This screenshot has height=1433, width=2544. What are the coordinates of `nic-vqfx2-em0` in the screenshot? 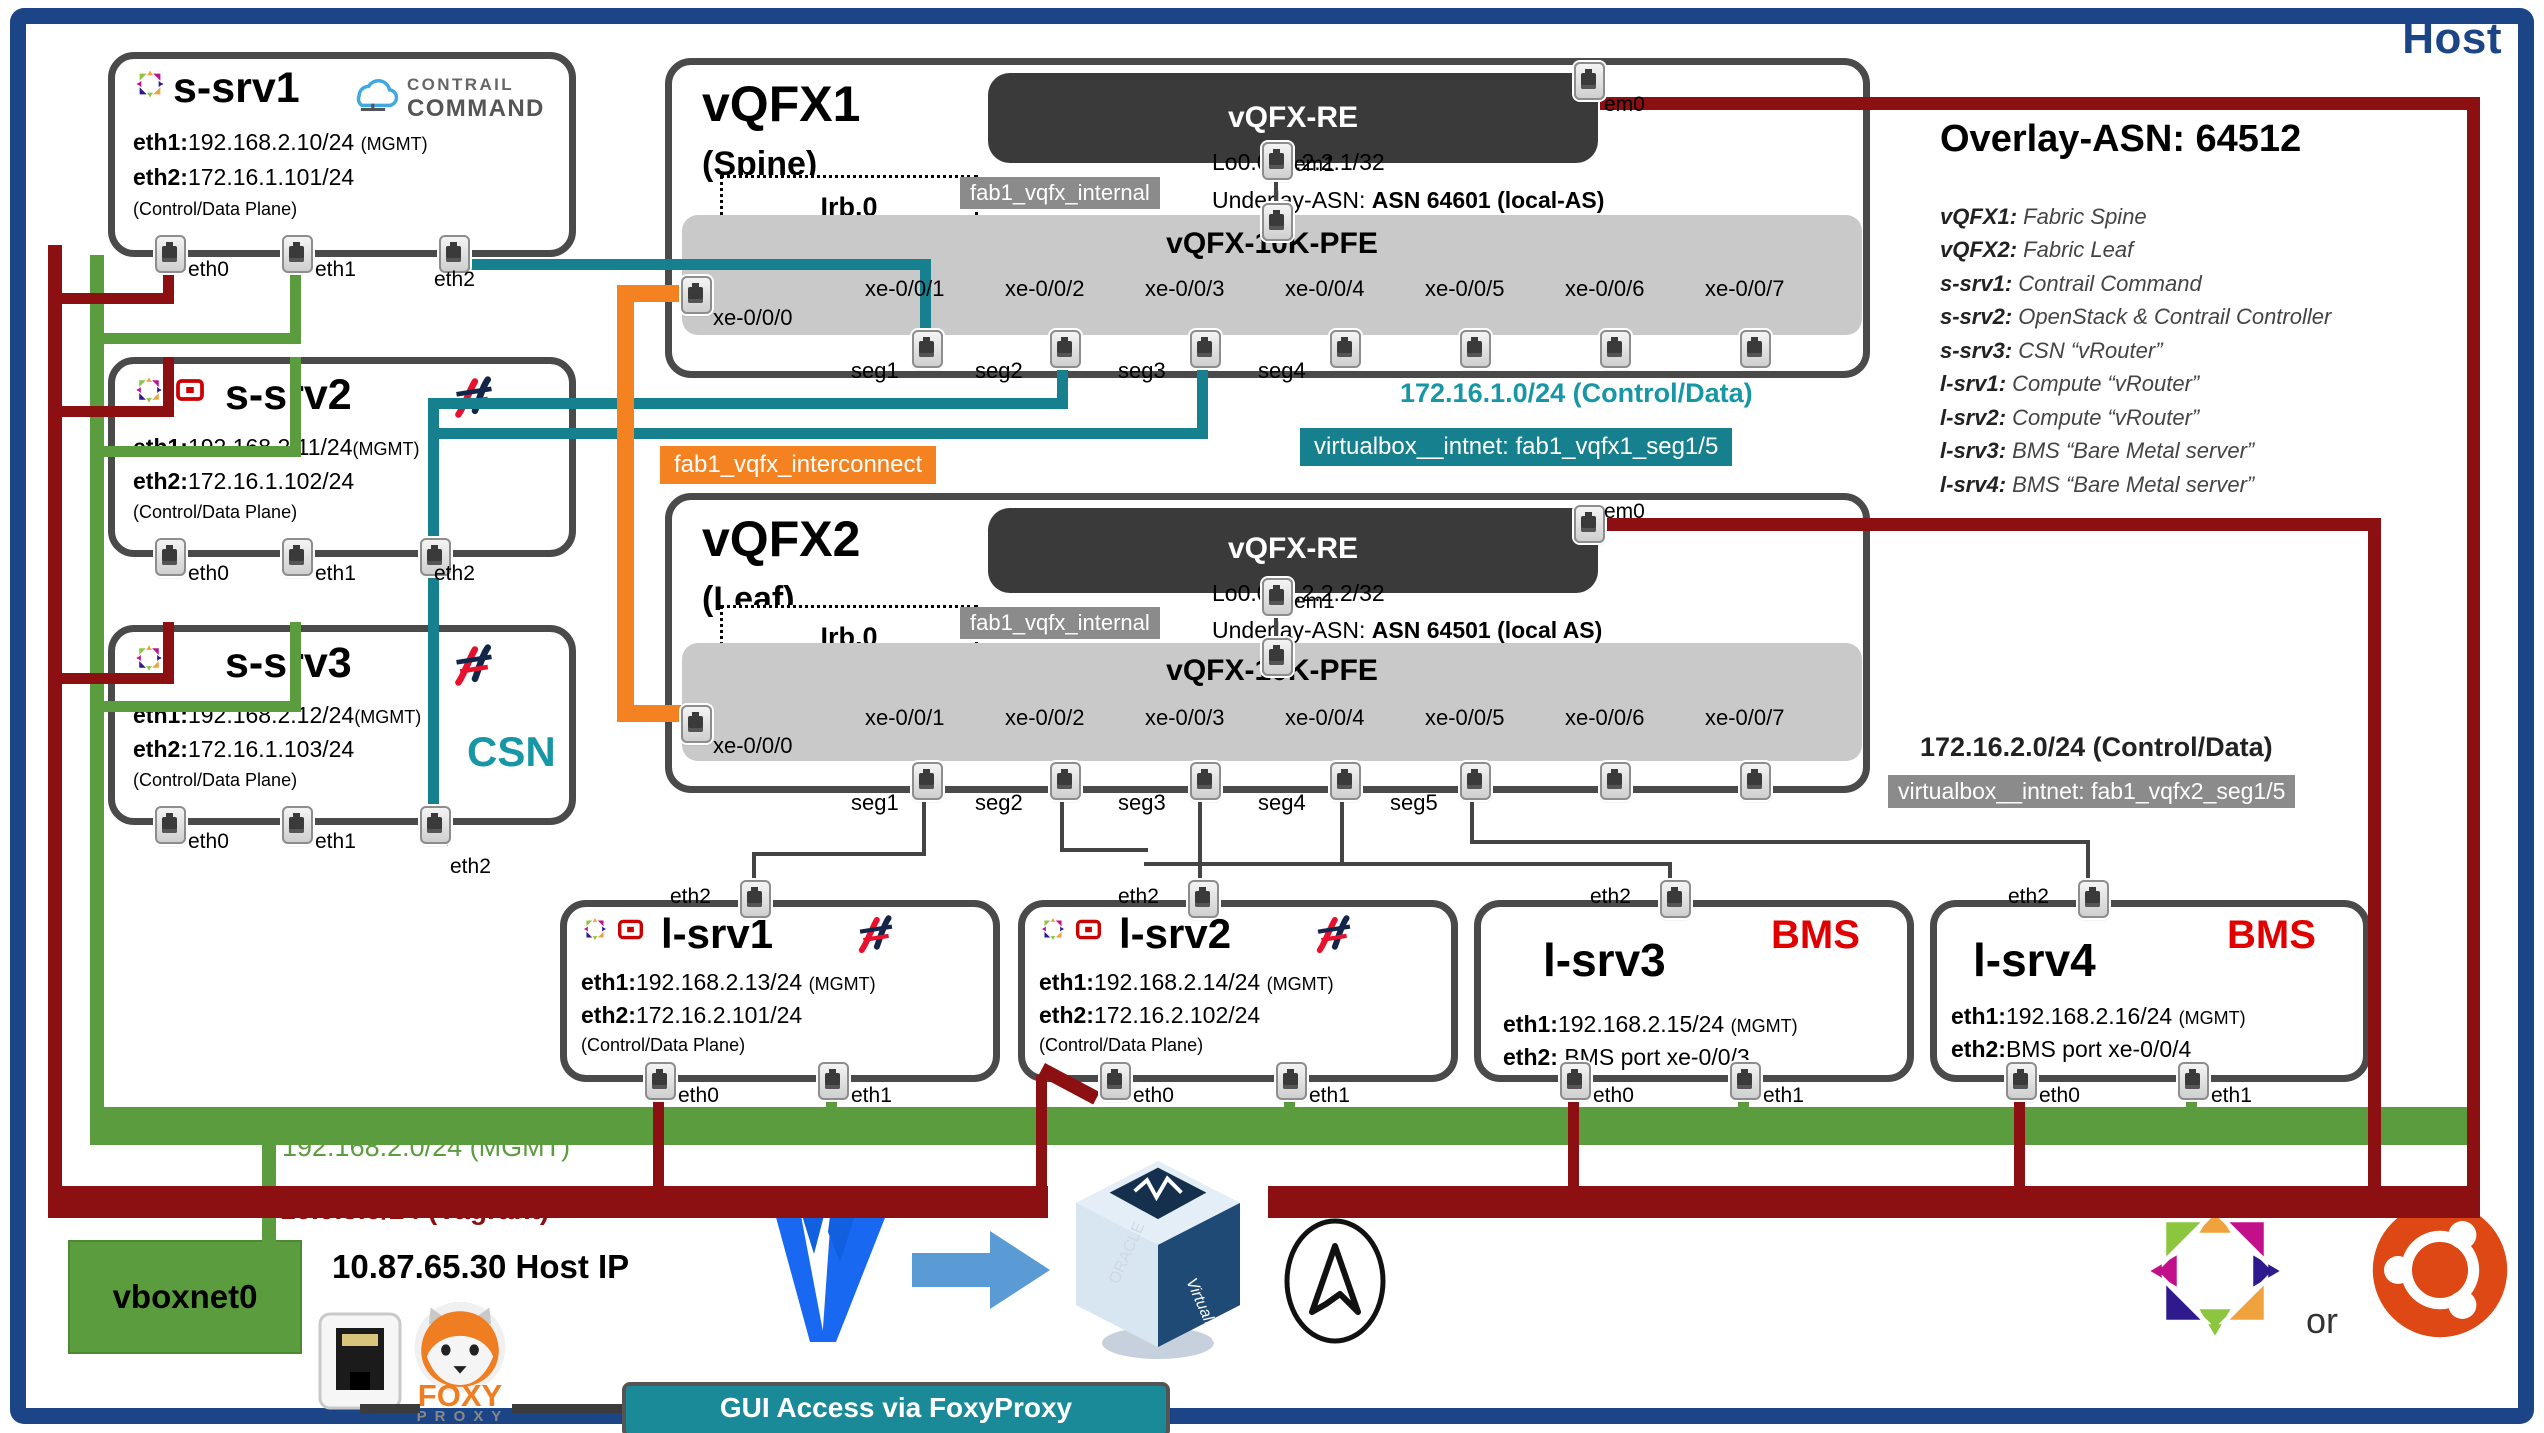 It's located at (1589, 524).